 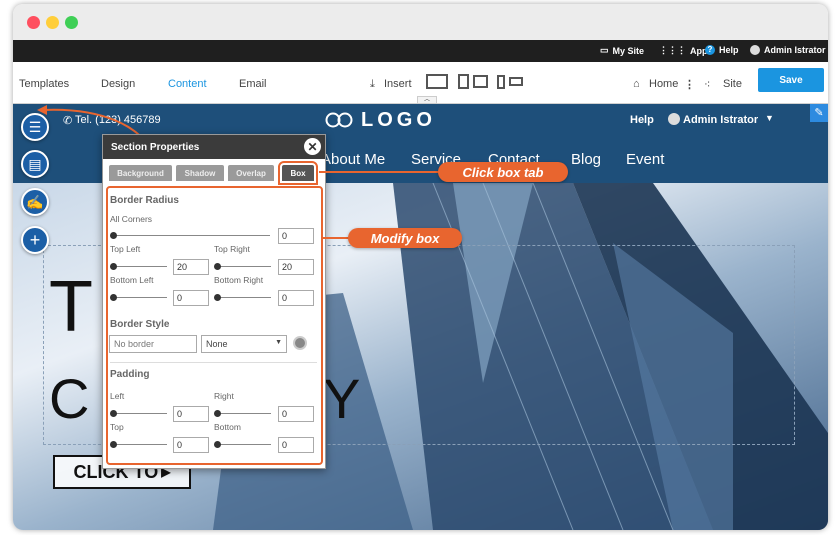 What do you see at coordinates (710, 50) in the screenshot?
I see `help-icon: ?` at bounding box center [710, 50].